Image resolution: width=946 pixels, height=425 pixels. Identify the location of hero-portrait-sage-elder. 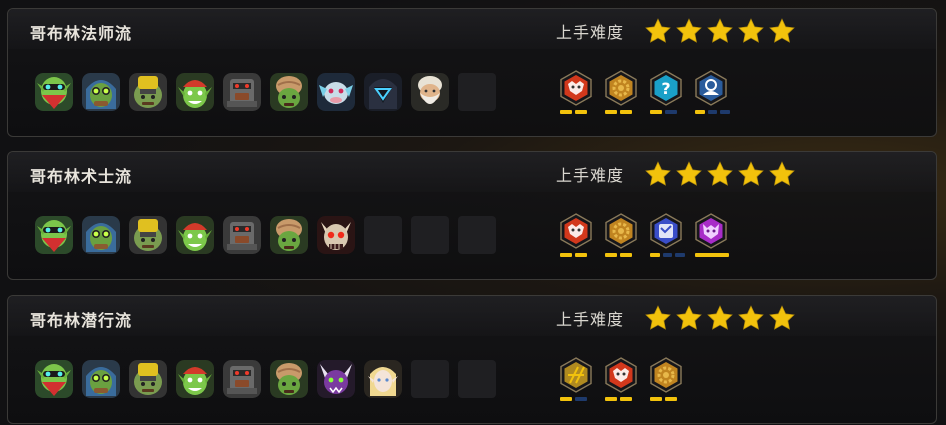
(430, 92).